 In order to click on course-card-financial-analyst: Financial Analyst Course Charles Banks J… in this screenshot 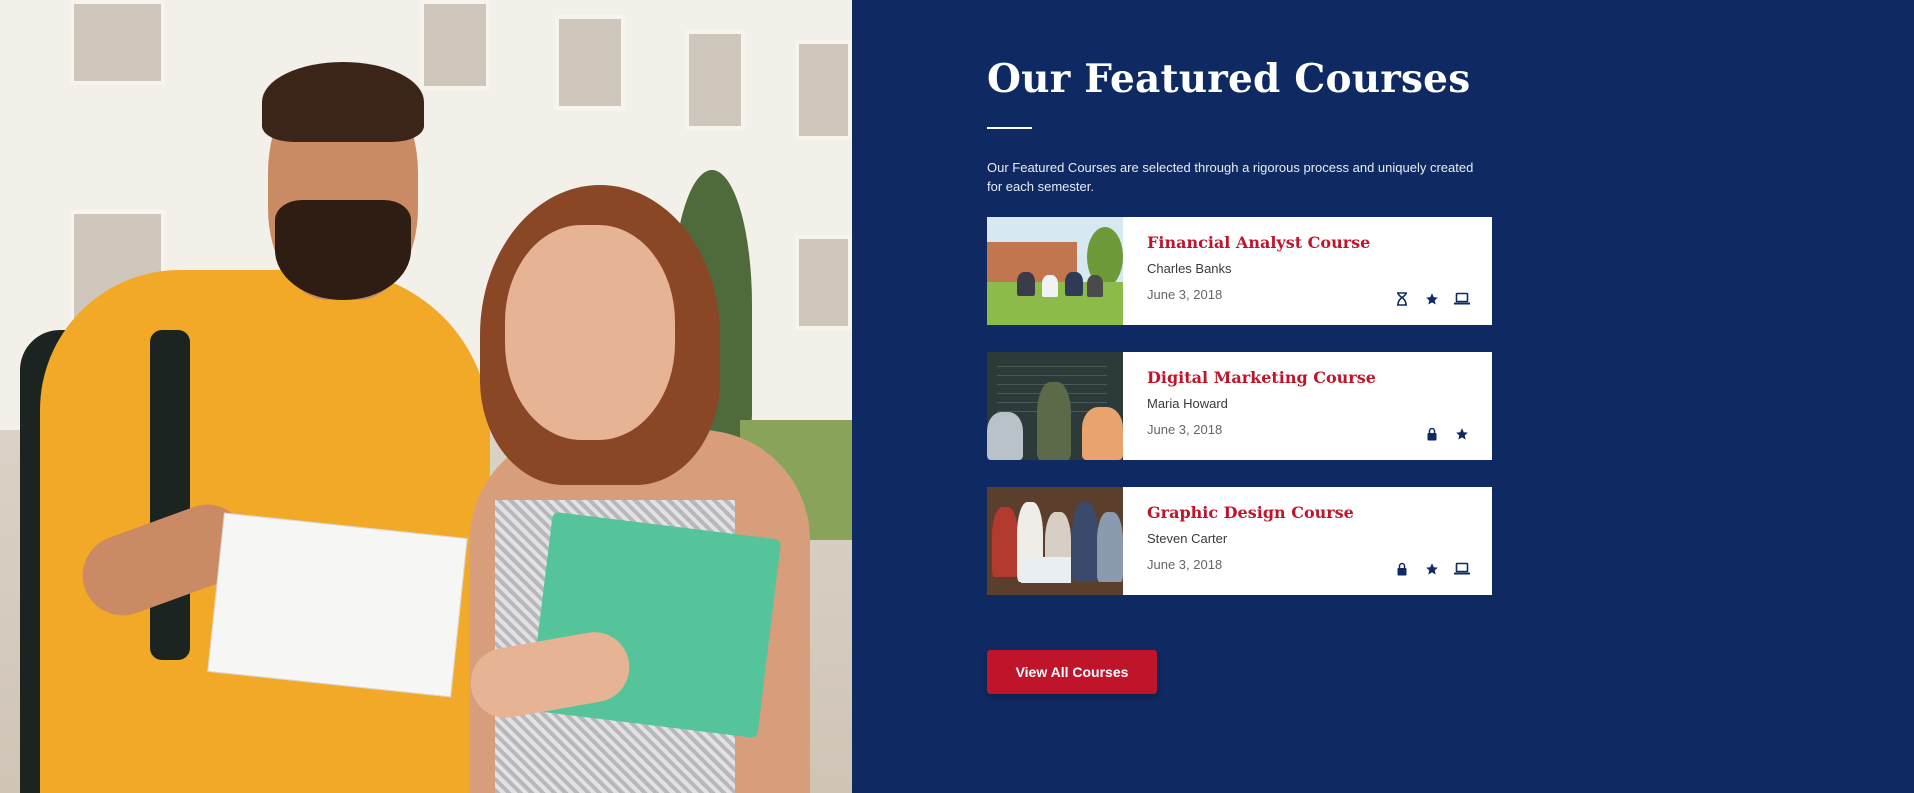, I will do `click(1239, 270)`.